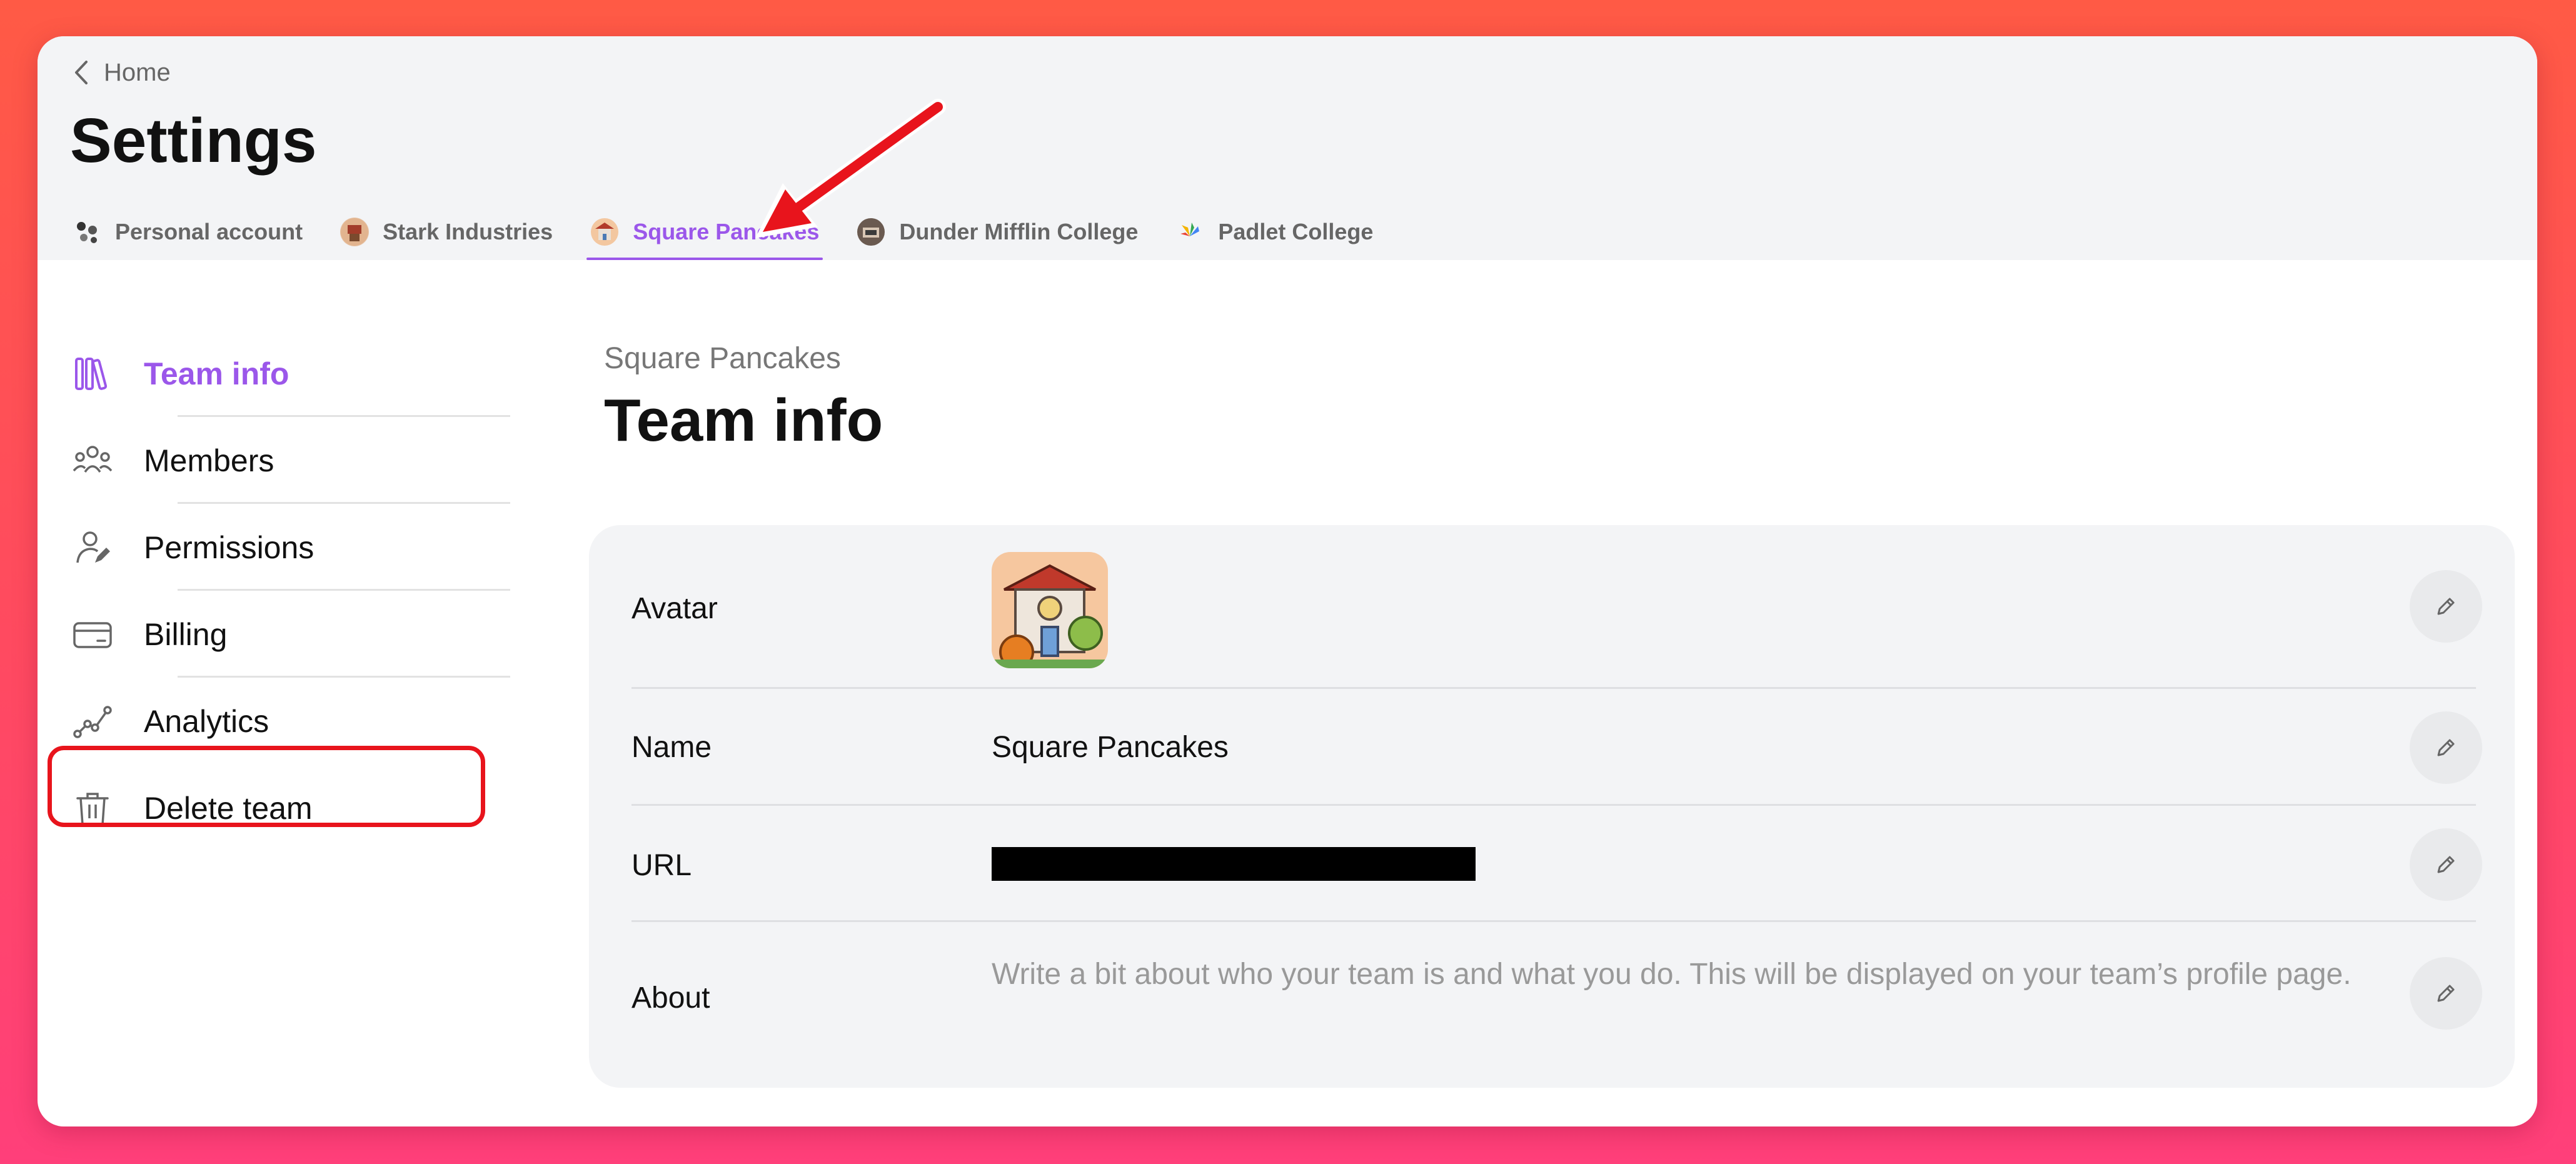 This screenshot has width=2576, height=1164. Describe the element at coordinates (93, 548) in the screenshot. I see `user-pencil-icon` at that location.